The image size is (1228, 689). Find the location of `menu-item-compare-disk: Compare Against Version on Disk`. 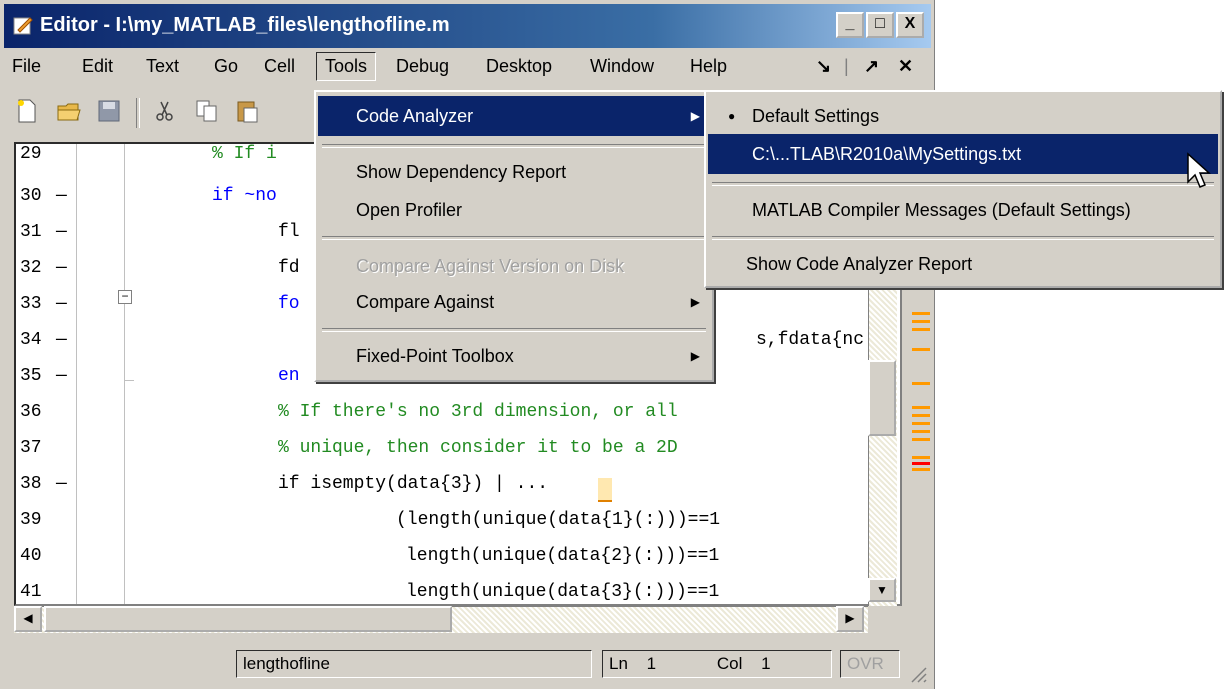

menu-item-compare-disk: Compare Against Version on Disk is located at coordinates (490, 266).